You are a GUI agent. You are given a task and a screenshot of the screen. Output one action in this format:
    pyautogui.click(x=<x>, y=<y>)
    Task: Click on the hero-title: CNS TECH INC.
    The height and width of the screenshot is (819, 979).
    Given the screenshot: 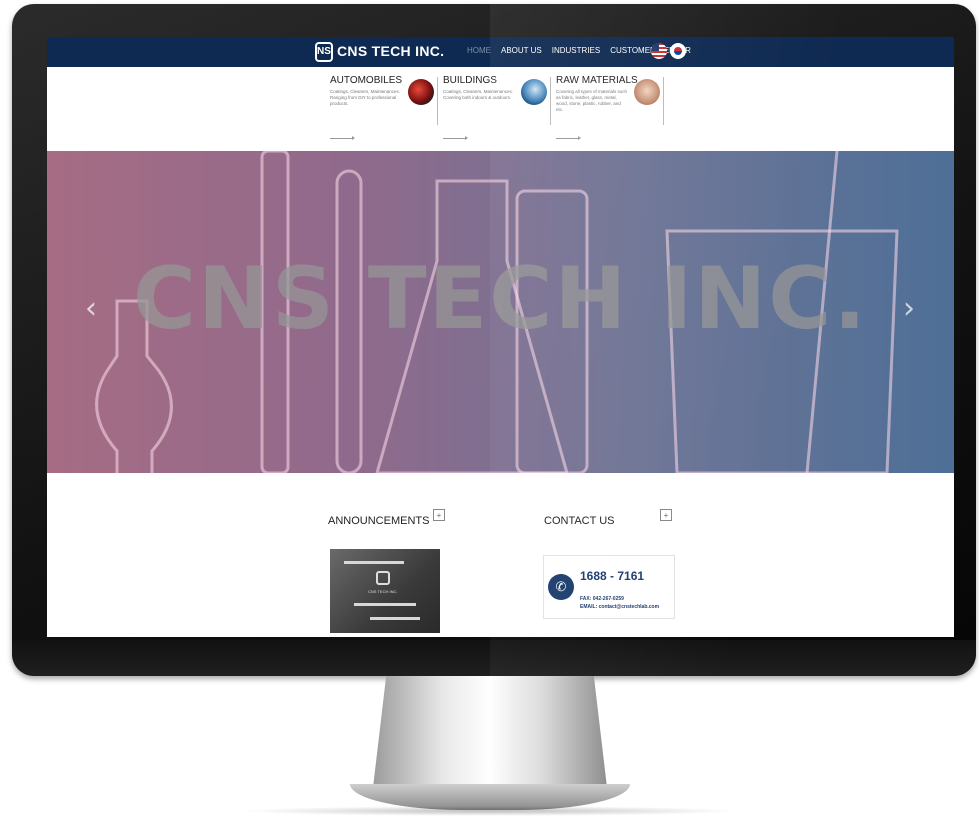 What is the action you would take?
    pyautogui.click(x=500, y=299)
    